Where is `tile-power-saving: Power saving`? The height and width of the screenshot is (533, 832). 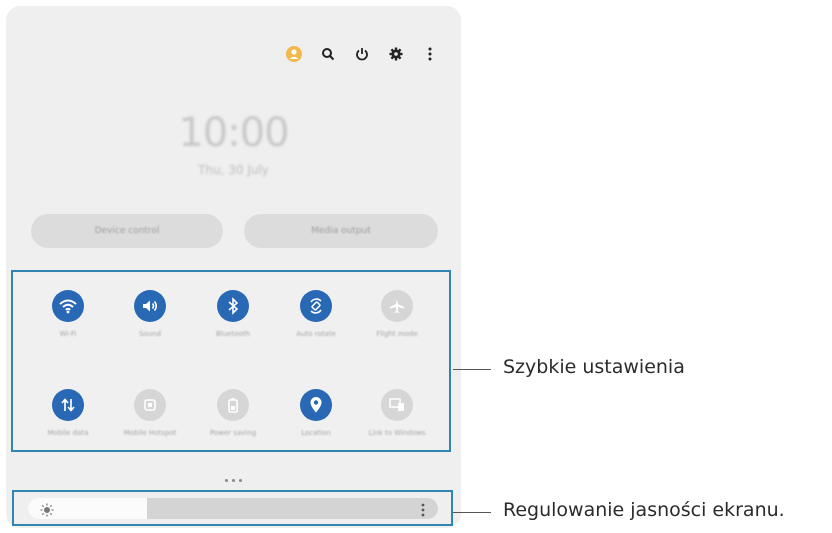
tile-power-saving: Power saving is located at coordinates (233, 413).